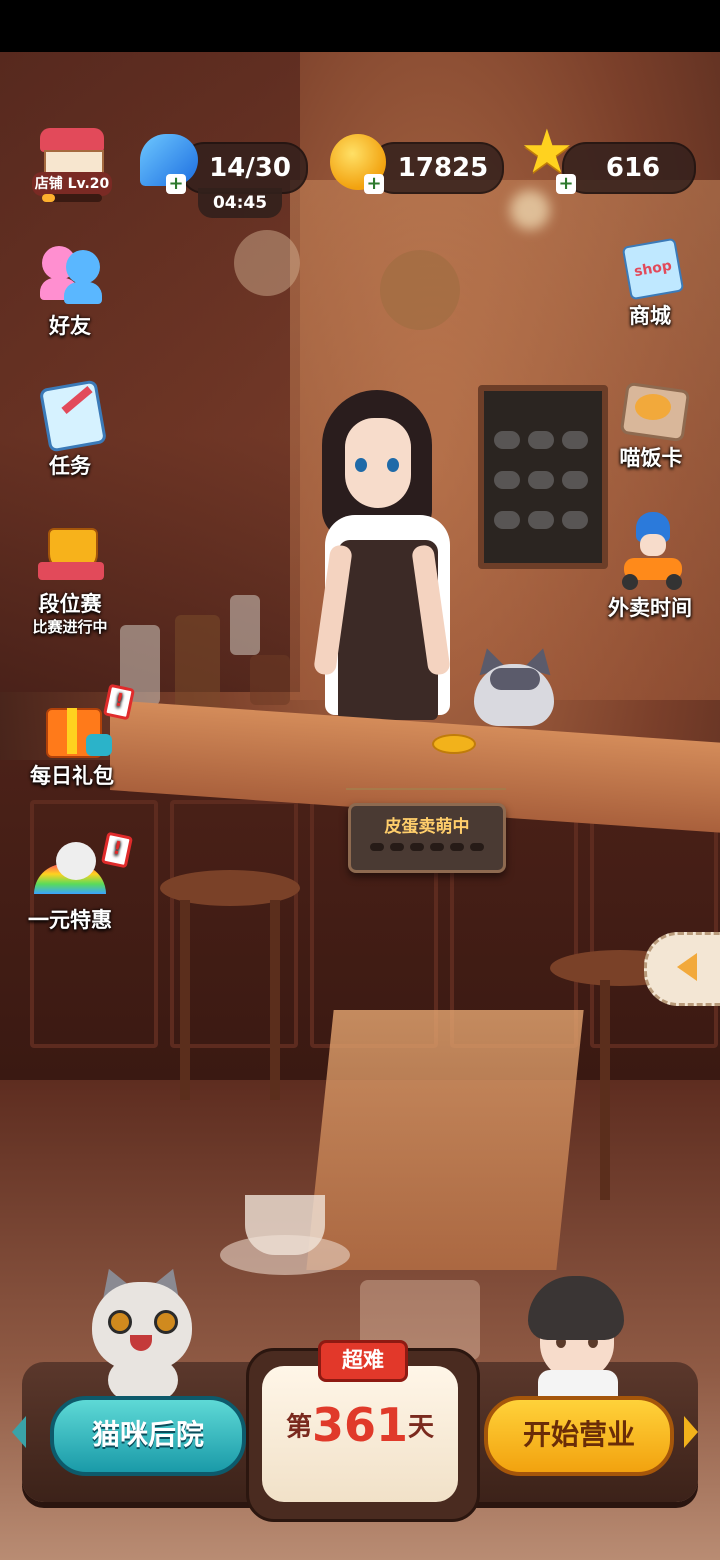 The image size is (720, 1560). What do you see at coordinates (70, 604) in the screenshot?
I see `menu-ranked-label: 段位赛` at bounding box center [70, 604].